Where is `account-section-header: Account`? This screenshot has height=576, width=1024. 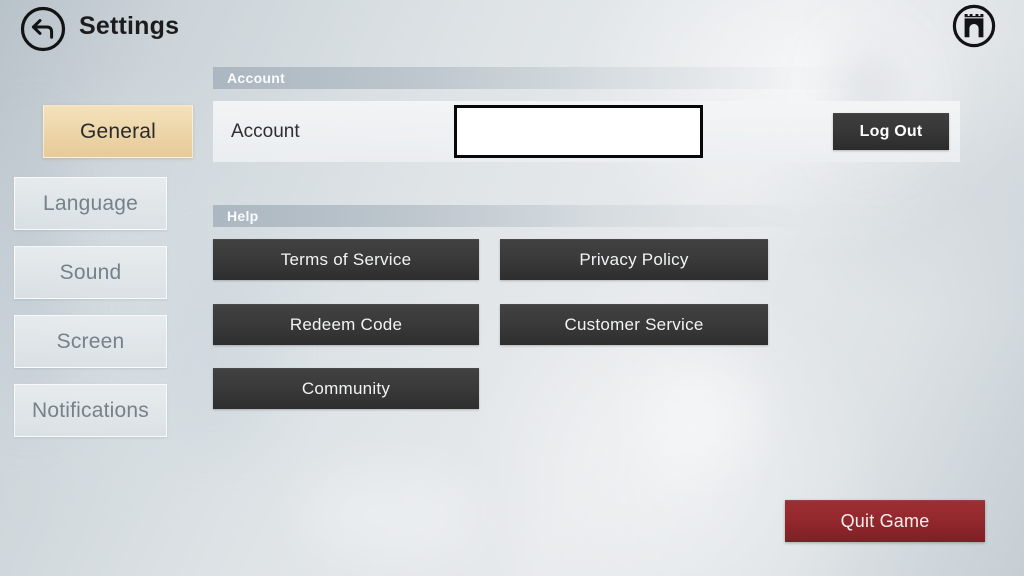
account-section-header: Account is located at coordinates (586, 78).